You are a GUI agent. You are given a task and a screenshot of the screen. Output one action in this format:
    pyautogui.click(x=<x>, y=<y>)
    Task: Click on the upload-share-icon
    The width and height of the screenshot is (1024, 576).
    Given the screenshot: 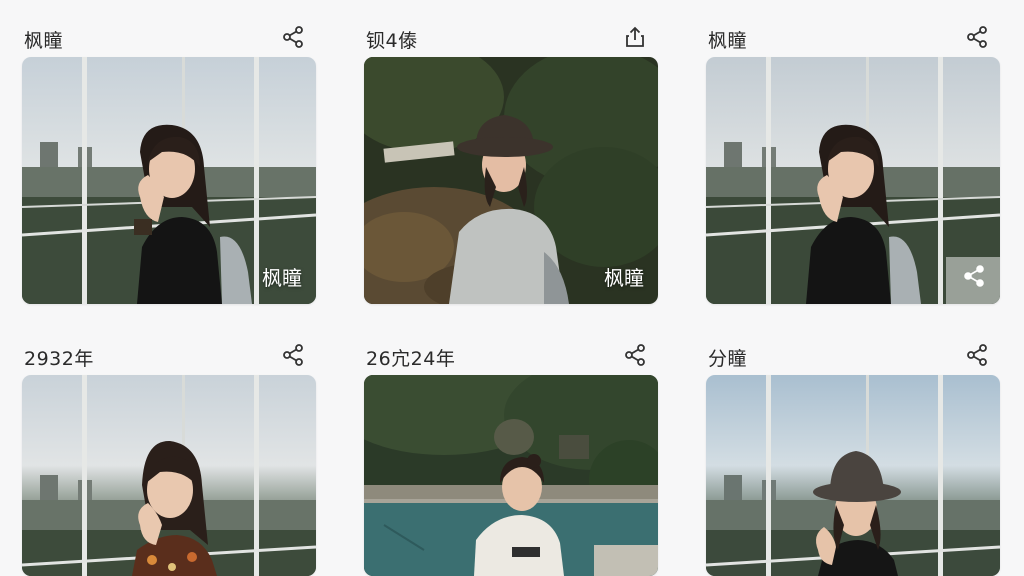 What is the action you would take?
    pyautogui.click(x=635, y=36)
    